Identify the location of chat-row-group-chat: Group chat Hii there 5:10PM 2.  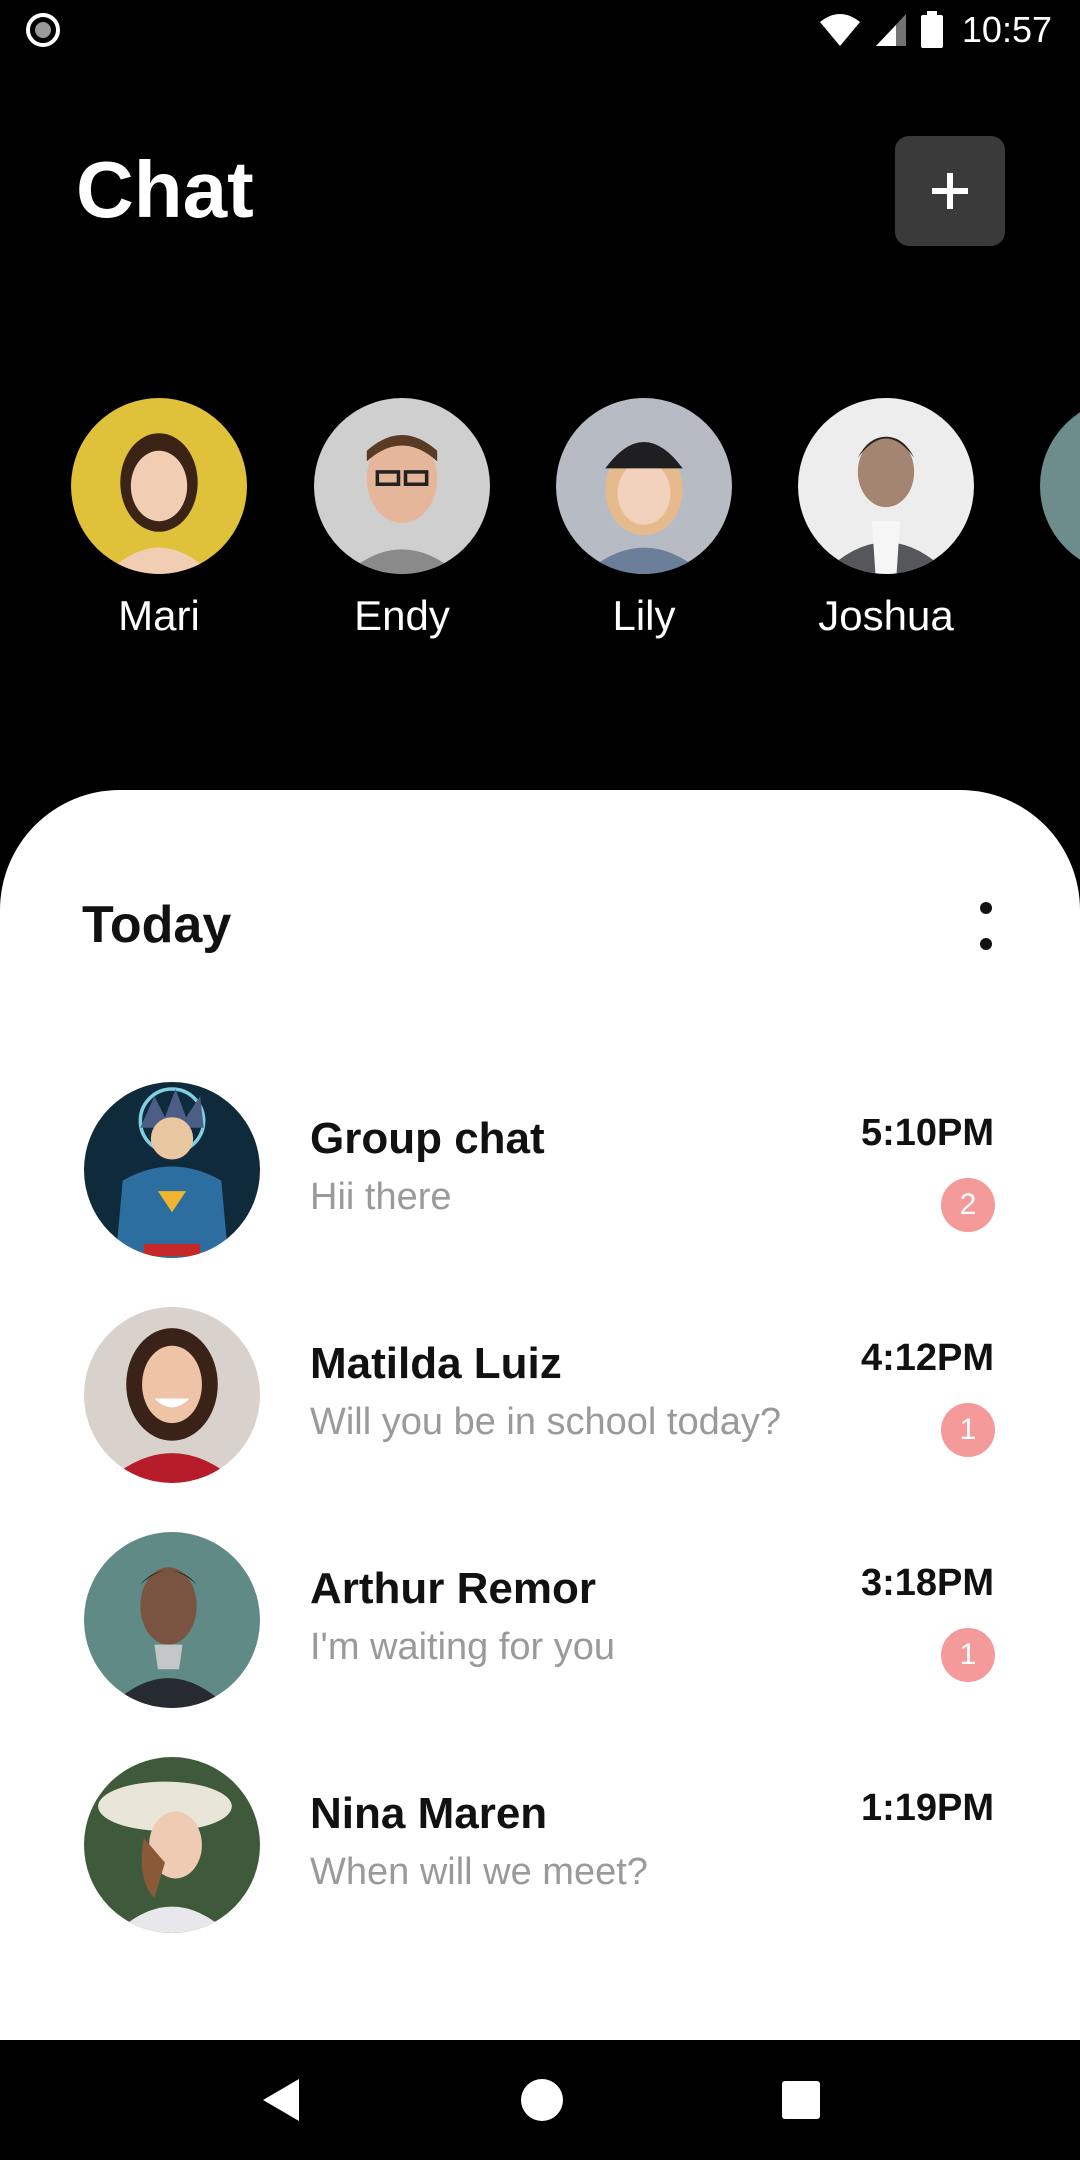
(540, 1177).